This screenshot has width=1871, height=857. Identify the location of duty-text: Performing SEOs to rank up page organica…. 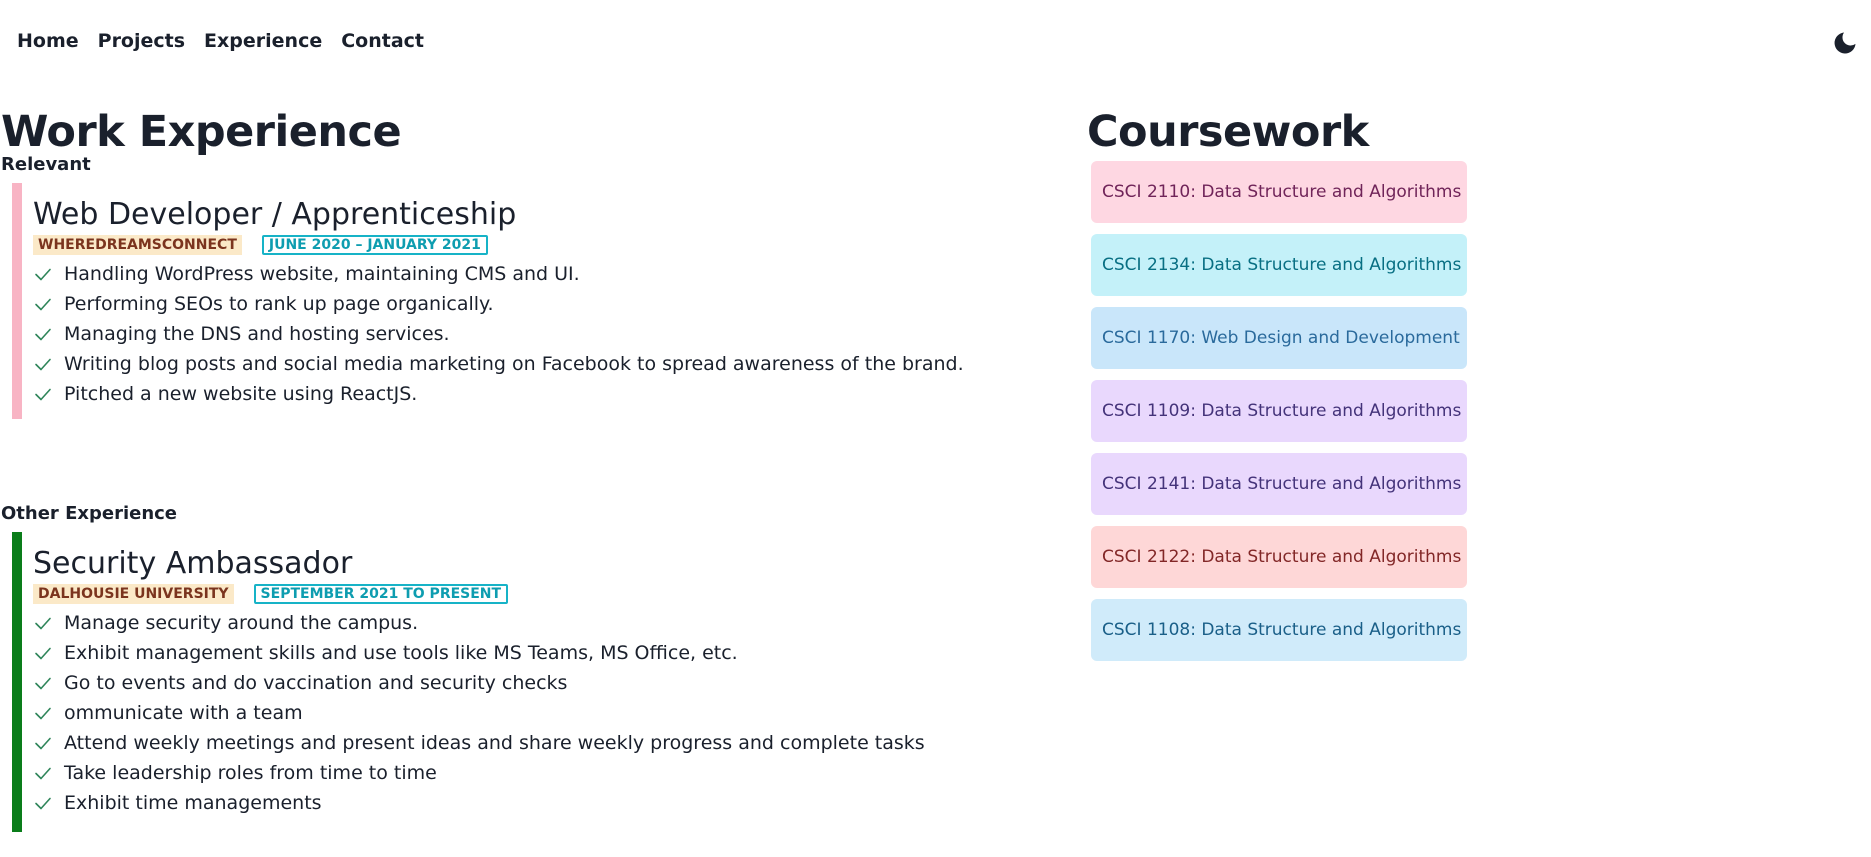
(279, 304).